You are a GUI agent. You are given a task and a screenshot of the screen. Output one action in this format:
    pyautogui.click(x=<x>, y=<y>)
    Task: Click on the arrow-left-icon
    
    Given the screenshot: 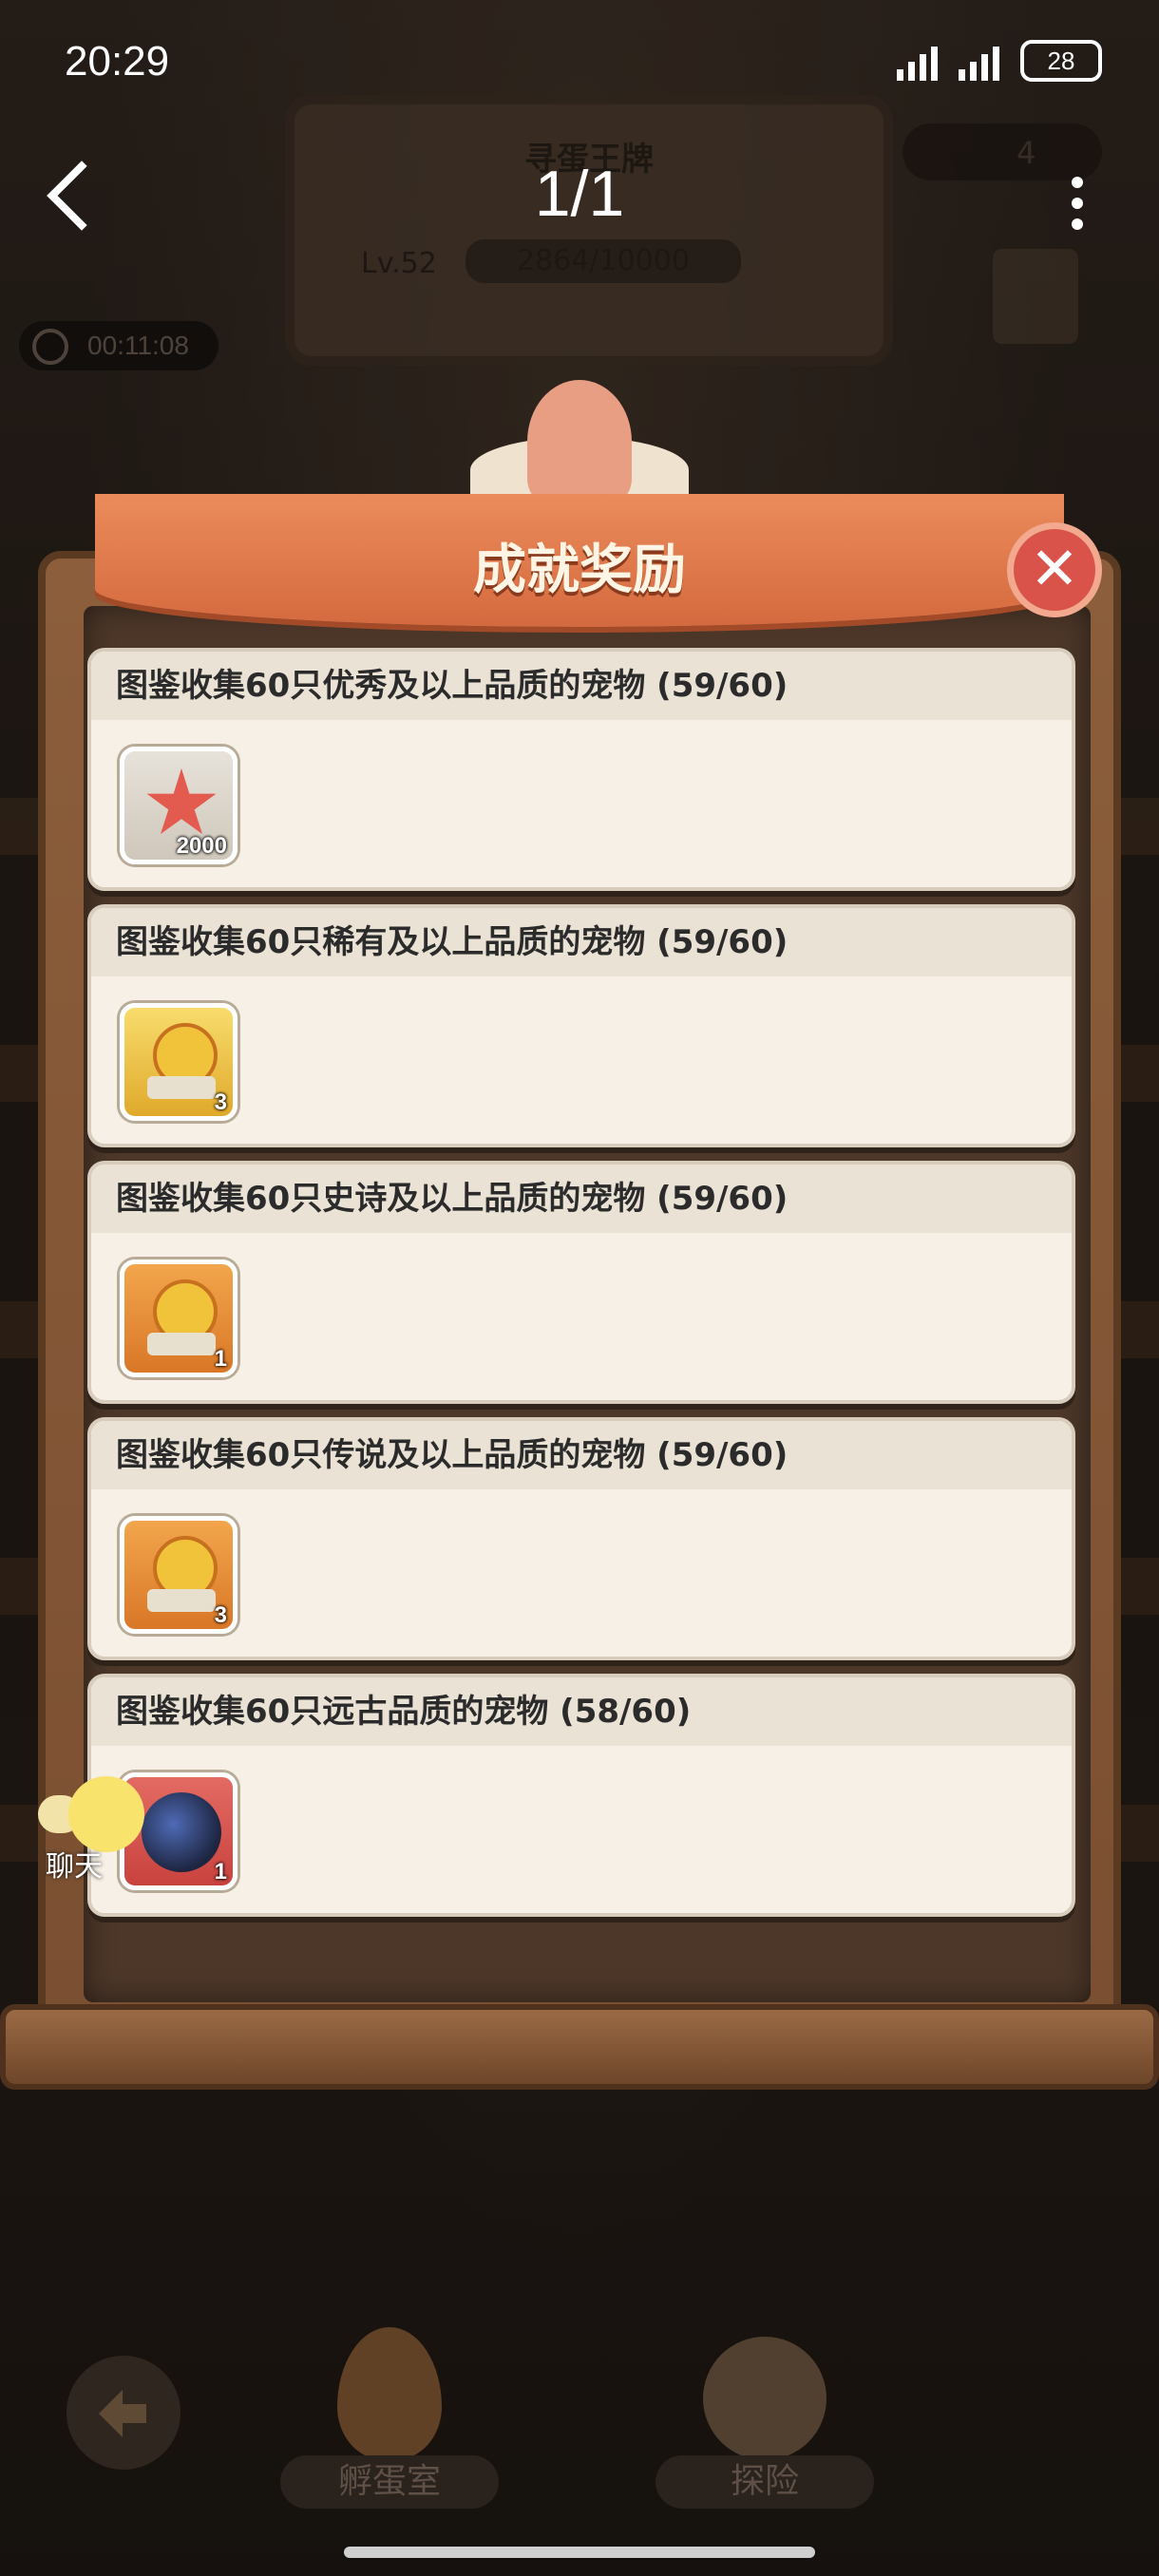 What is the action you would take?
    pyautogui.click(x=122, y=2413)
    